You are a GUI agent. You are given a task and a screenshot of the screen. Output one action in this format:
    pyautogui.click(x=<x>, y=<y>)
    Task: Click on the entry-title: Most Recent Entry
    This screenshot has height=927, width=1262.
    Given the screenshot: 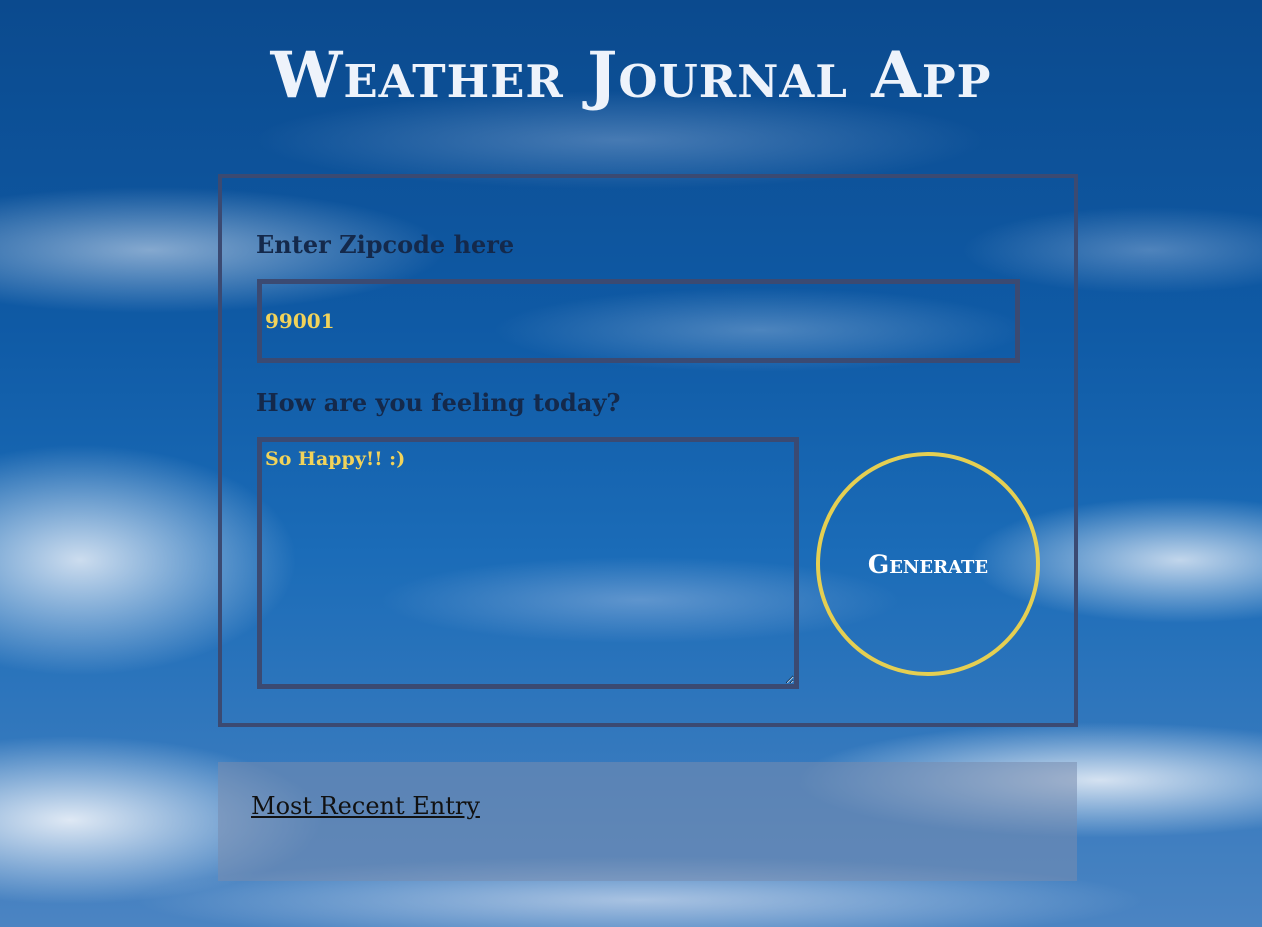 What is the action you would take?
    pyautogui.click(x=365, y=806)
    